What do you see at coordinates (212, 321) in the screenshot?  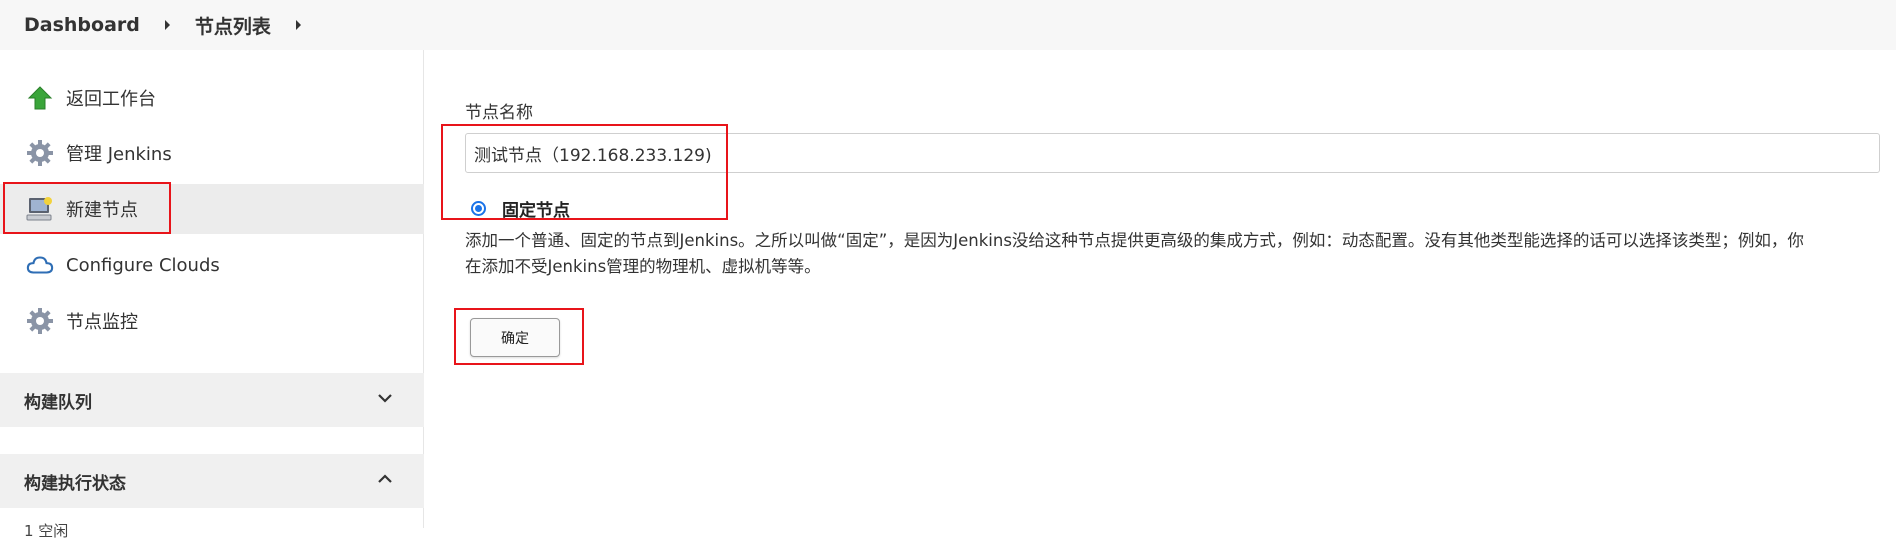 I see `sidebar-item-node-monitor: 节点监控` at bounding box center [212, 321].